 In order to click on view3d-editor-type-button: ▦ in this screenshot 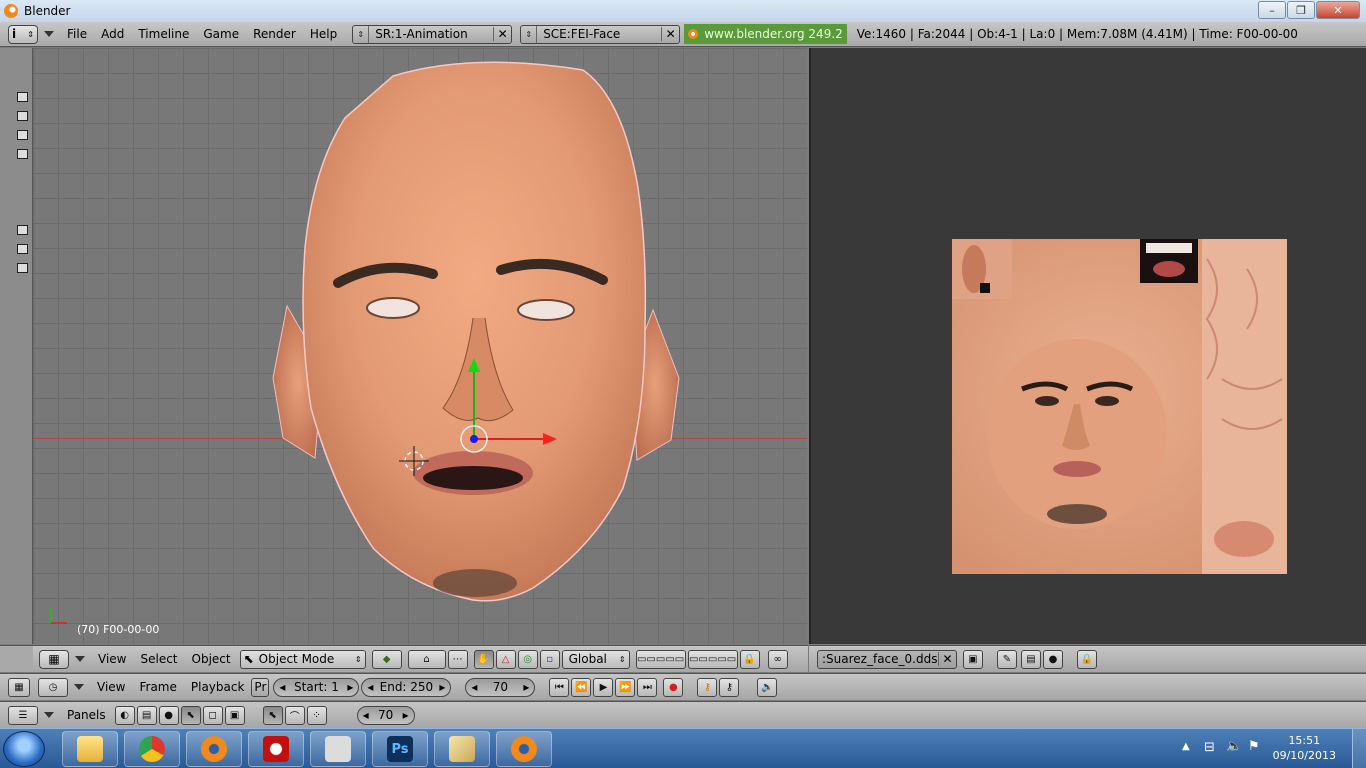, I will do `click(54, 659)`.